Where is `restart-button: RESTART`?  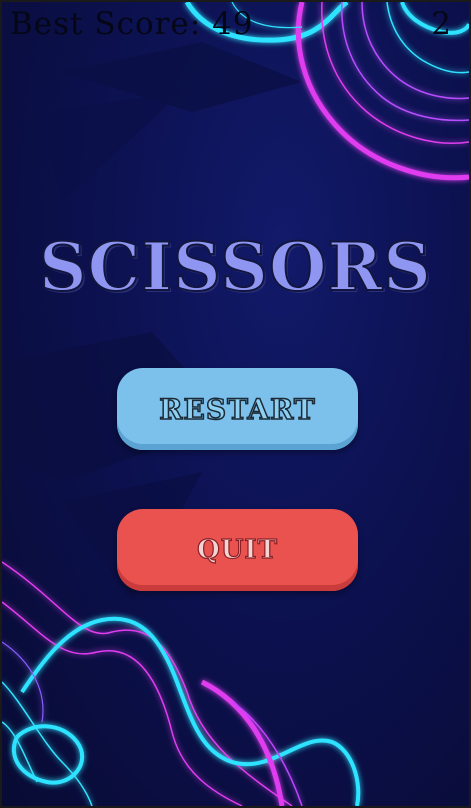 restart-button: RESTART is located at coordinates (237, 409).